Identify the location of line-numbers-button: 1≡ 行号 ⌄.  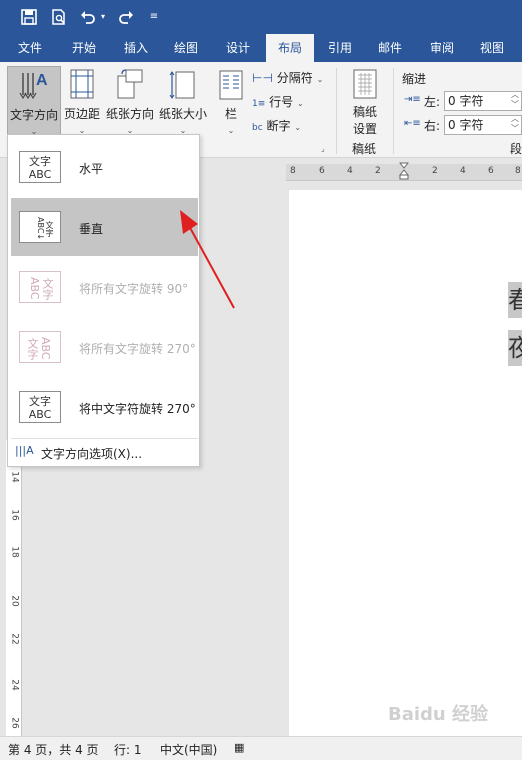
(278, 102).